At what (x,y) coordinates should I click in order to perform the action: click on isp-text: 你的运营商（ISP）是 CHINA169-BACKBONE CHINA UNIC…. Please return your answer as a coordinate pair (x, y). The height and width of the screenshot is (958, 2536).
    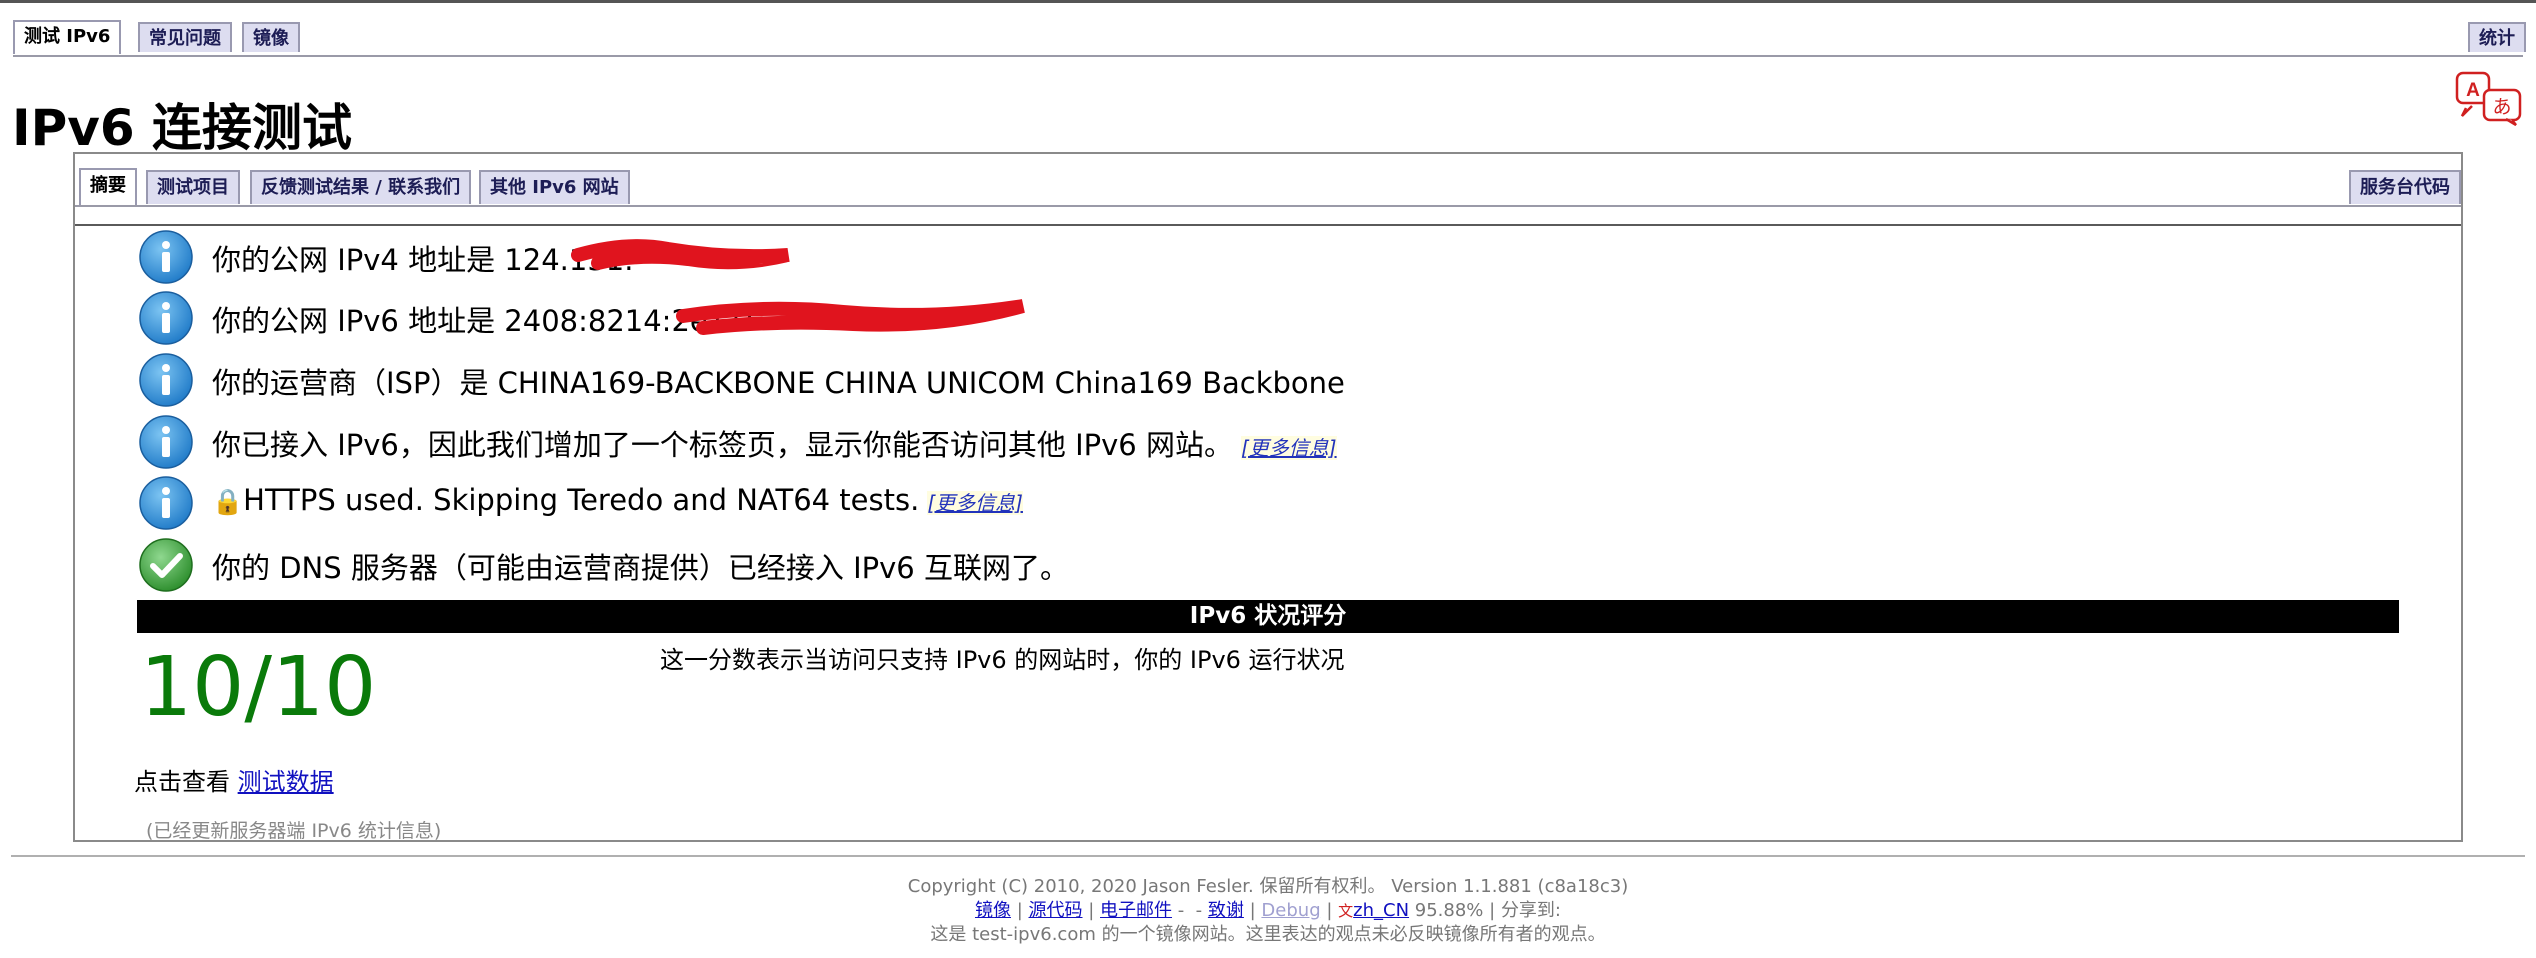
    Looking at the image, I should click on (778, 383).